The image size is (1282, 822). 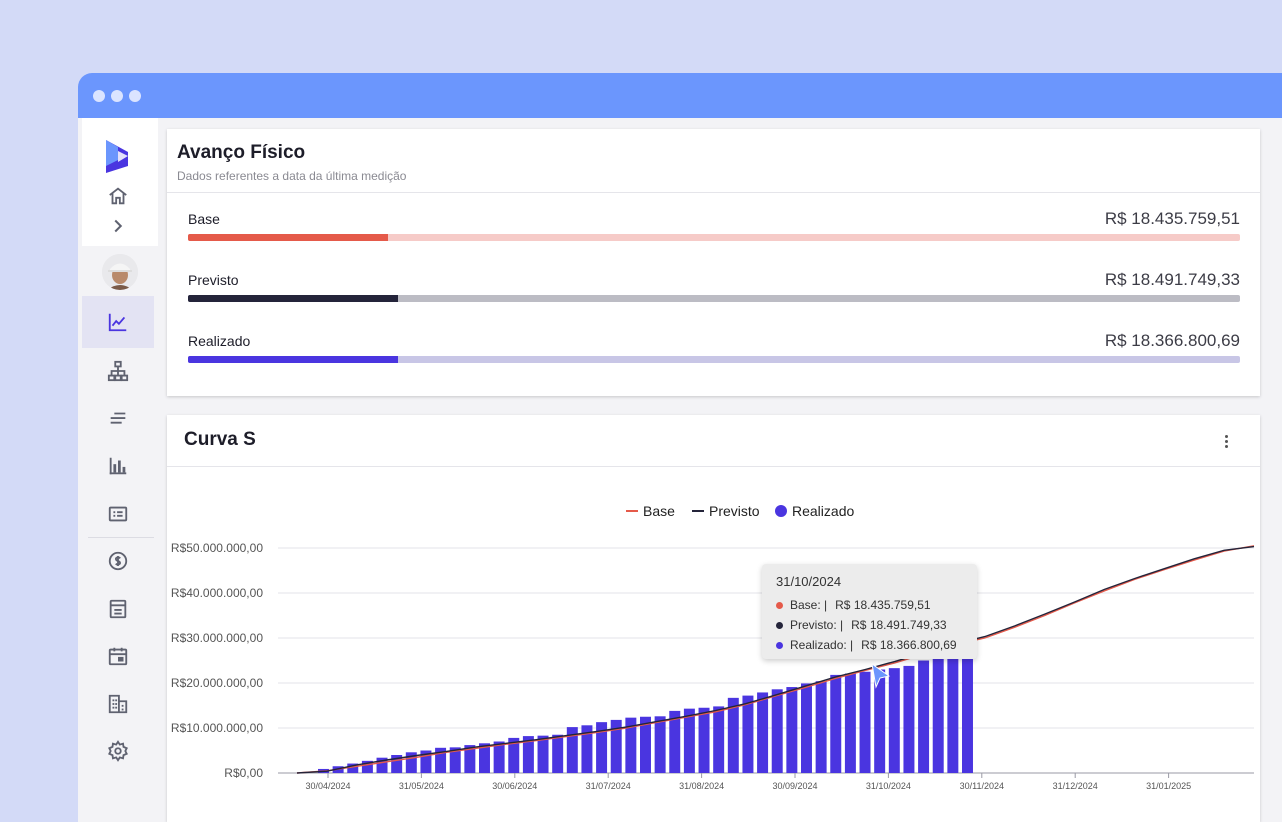 I want to click on y-tick-label: R$10.000.000,00, so click(x=217, y=728).